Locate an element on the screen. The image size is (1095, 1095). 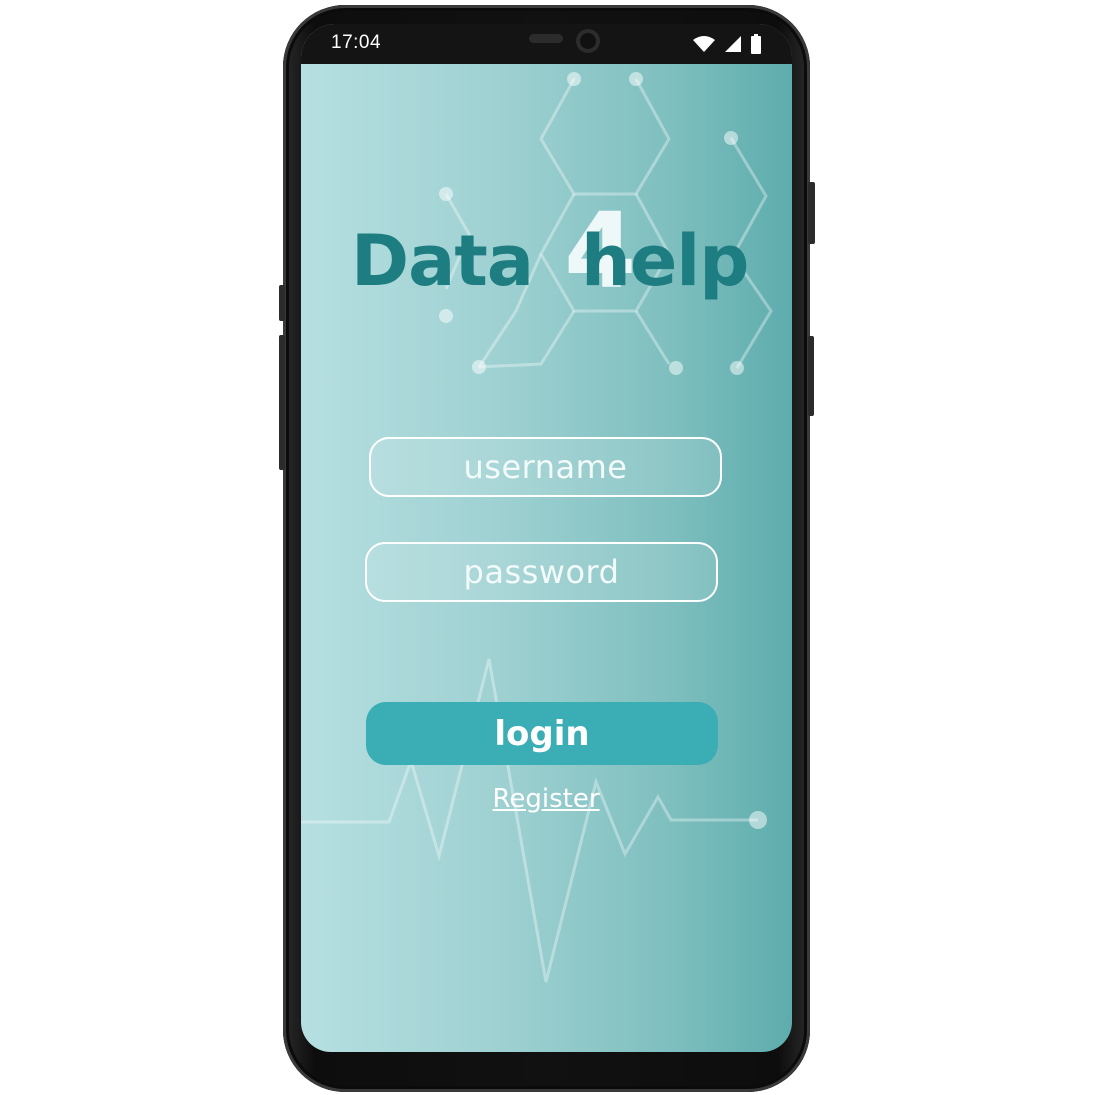
logo-text-data: Data is located at coordinates (442, 261).